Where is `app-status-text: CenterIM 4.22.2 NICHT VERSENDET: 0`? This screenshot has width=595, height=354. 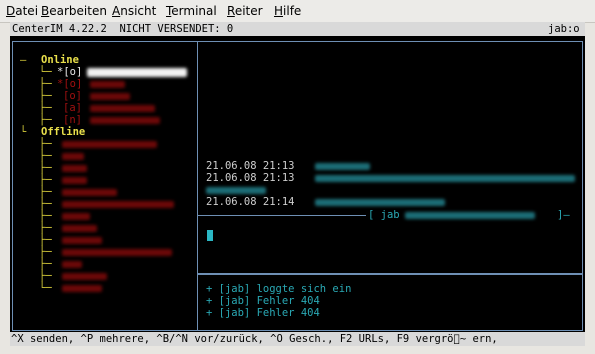
app-status-text: CenterIM 4.22.2 NICHT VERSENDET: 0 is located at coordinates (123, 29).